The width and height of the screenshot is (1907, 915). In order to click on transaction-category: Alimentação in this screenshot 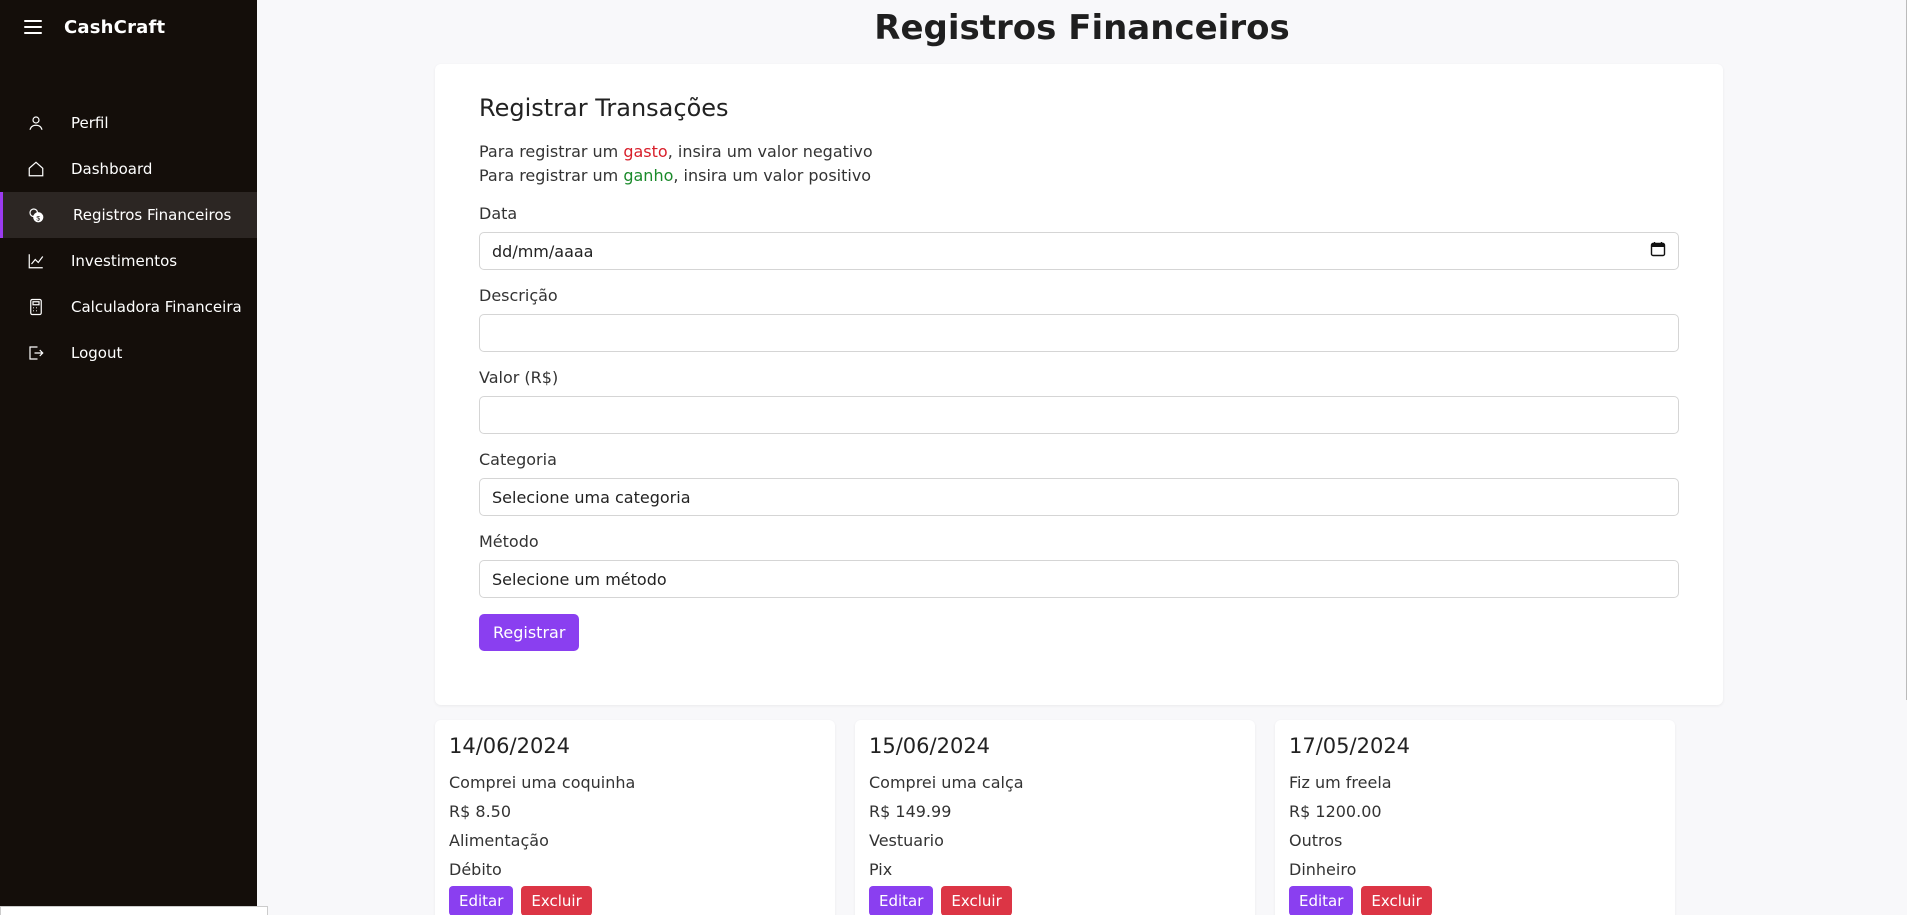, I will do `click(499, 840)`.